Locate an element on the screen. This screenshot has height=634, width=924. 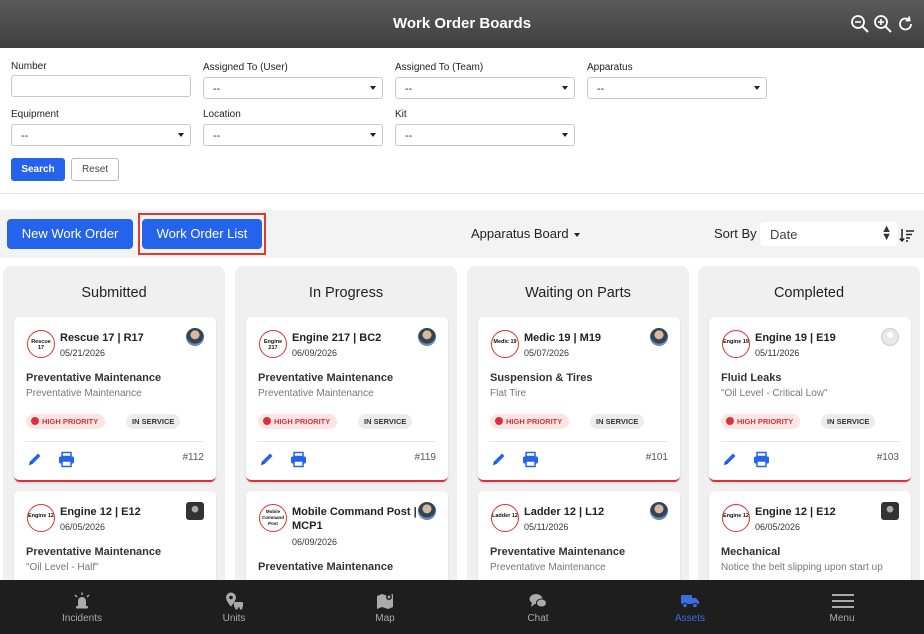
assigned-user-select: -- is located at coordinates (293, 88).